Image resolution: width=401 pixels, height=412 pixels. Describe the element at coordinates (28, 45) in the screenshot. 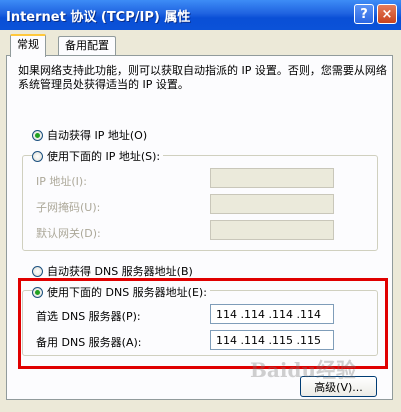

I see `tab-general: 常规` at that location.